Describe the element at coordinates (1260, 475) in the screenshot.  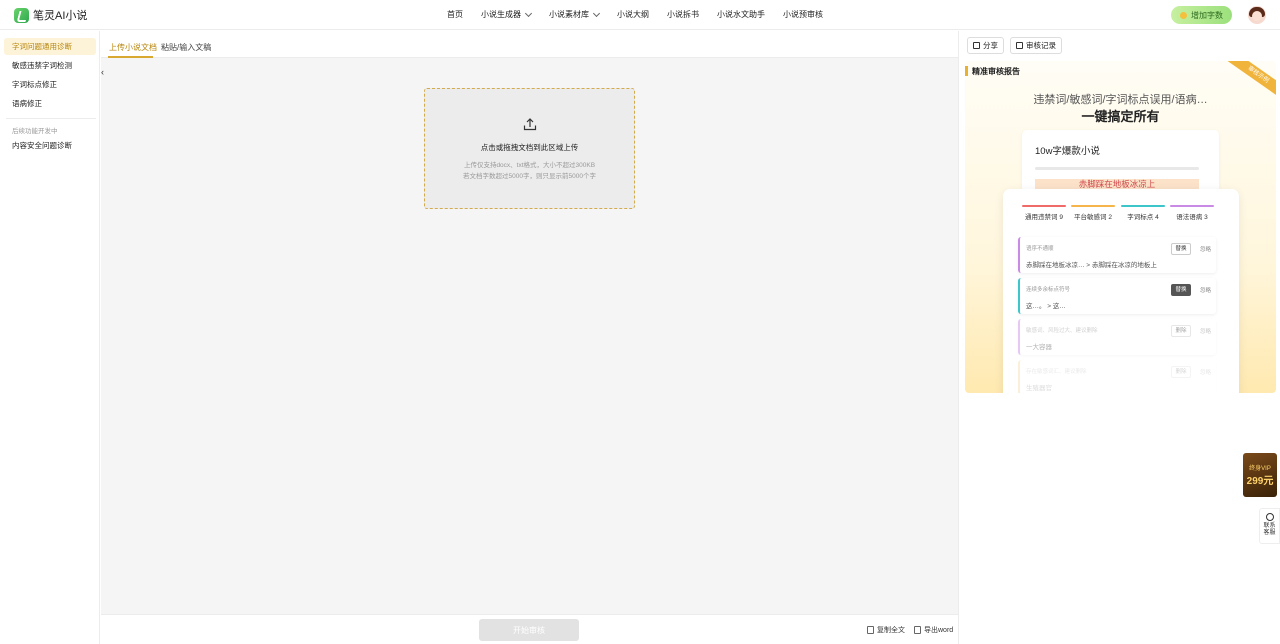
I see `lifetime-vip-badge: 终身VIP 299元` at that location.